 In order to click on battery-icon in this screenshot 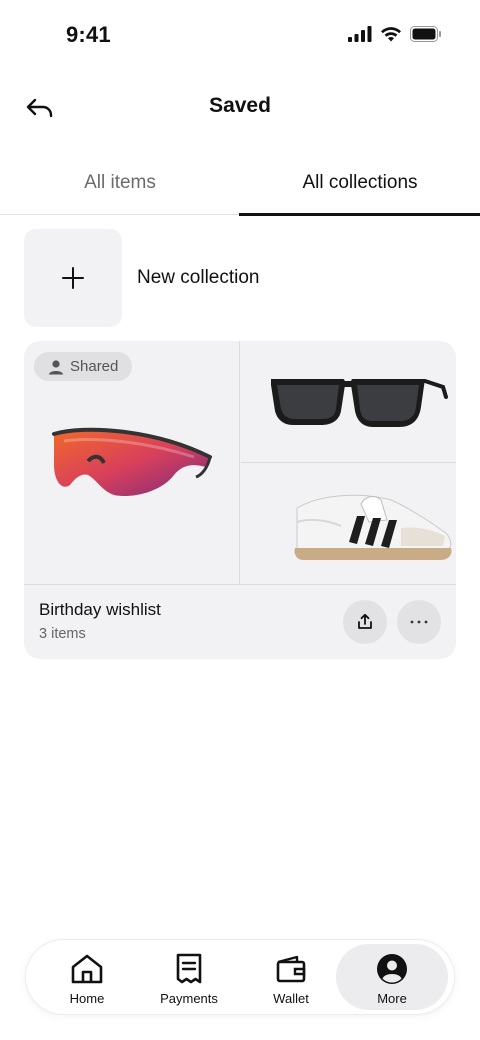, I will do `click(425, 34)`.